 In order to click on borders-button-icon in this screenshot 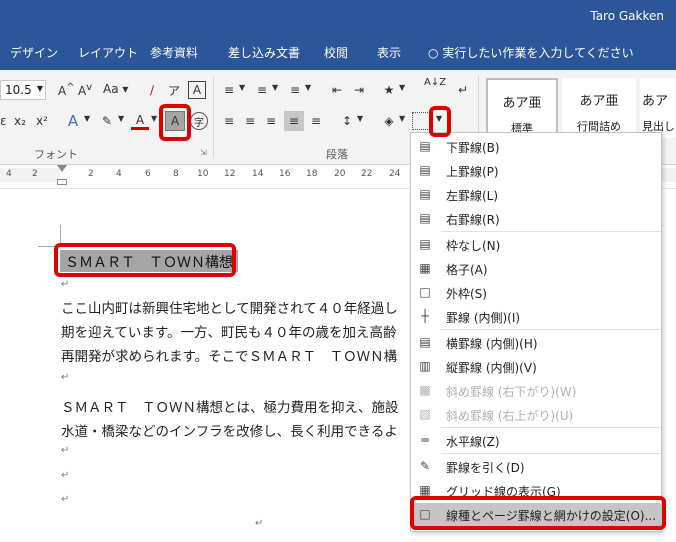, I will do `click(421, 121)`.